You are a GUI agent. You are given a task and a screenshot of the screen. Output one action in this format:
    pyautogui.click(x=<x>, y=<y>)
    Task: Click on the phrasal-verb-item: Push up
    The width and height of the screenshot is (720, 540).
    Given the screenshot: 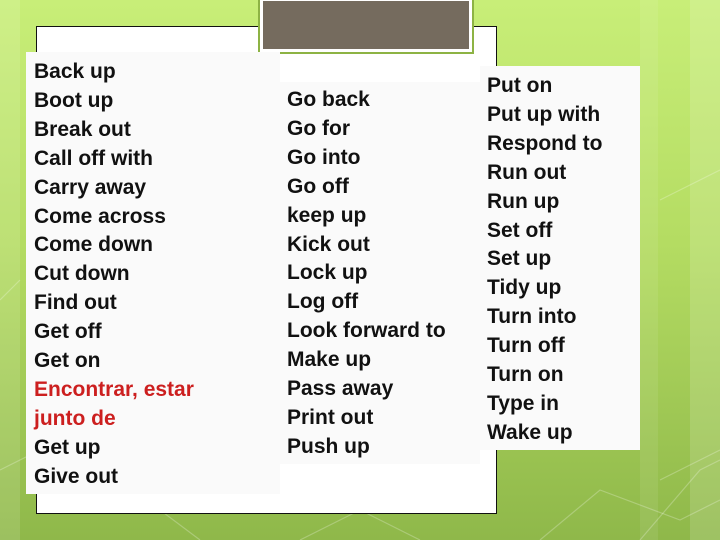 What is the action you would take?
    pyautogui.click(x=328, y=446)
    